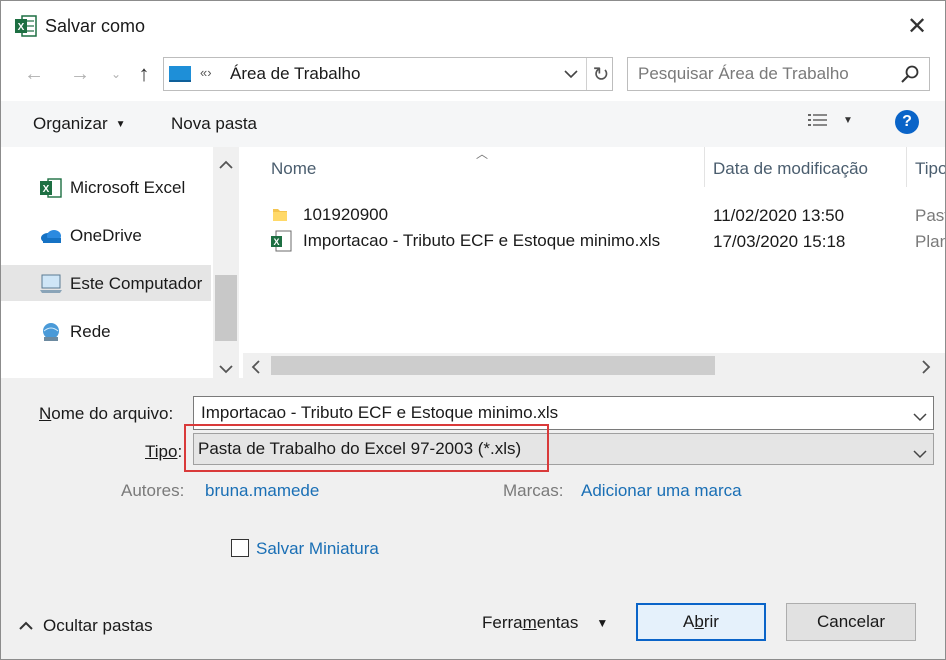 The height and width of the screenshot is (660, 946). I want to click on excel-app-icon: X, so click(26, 26).